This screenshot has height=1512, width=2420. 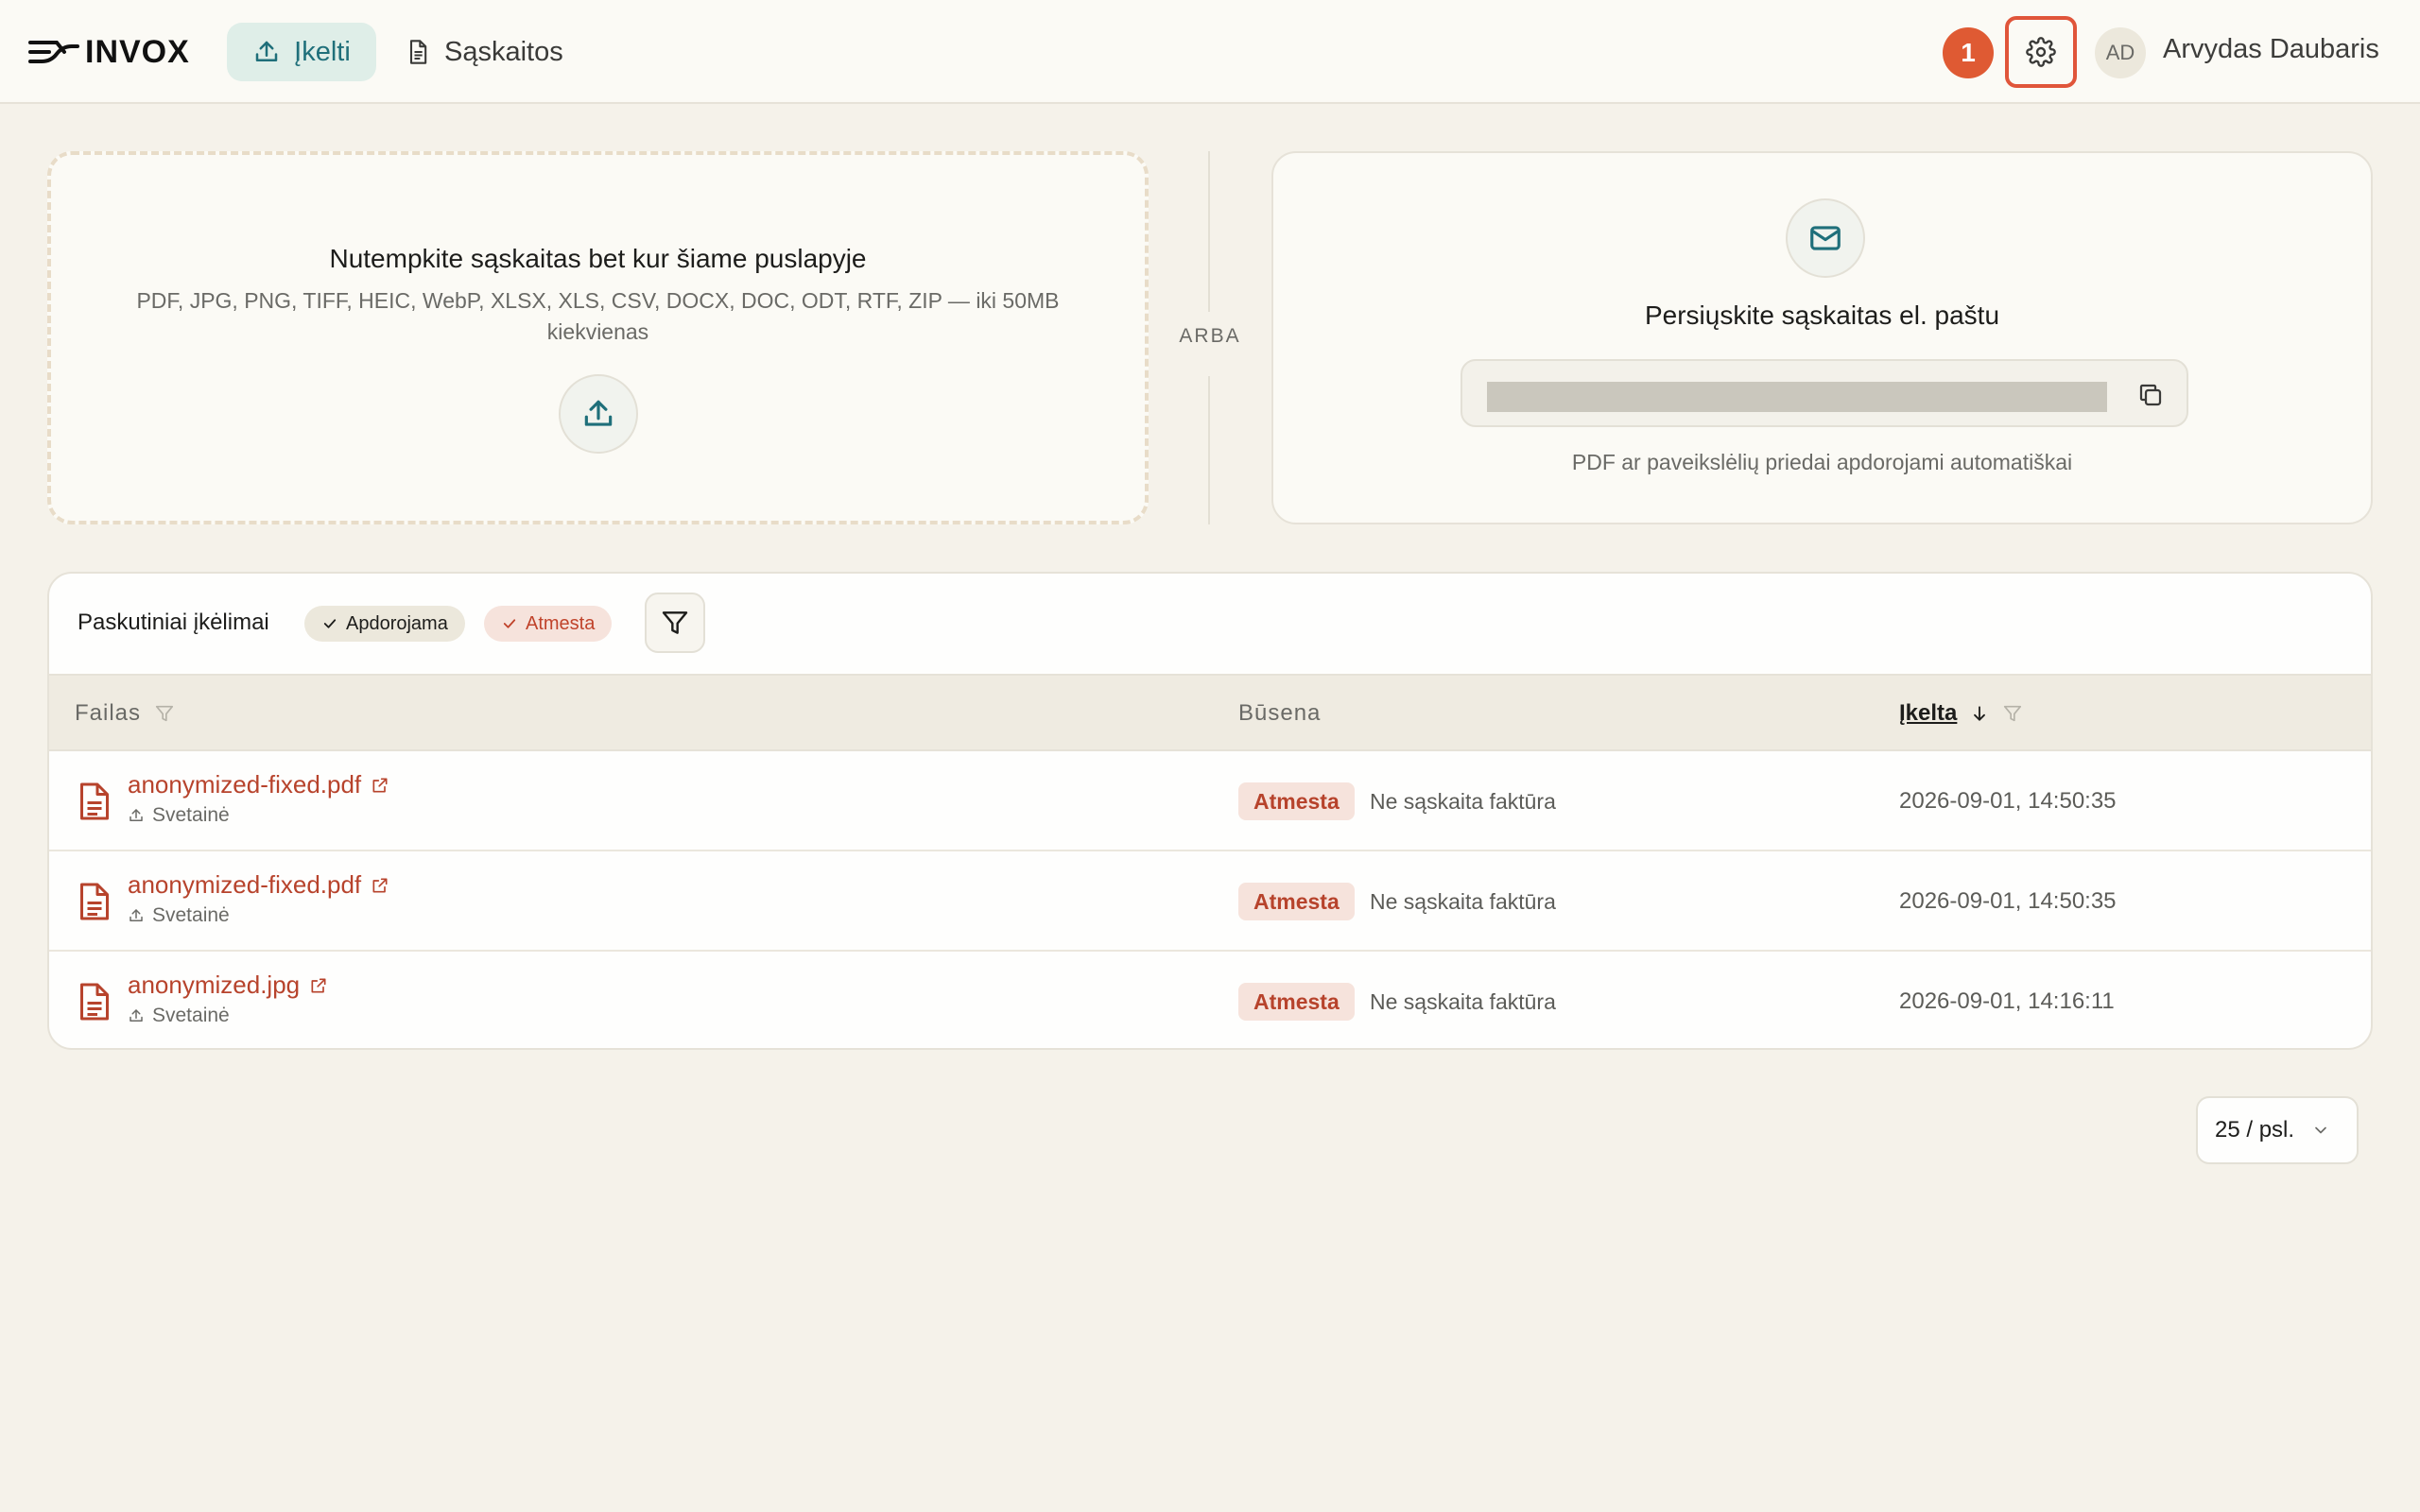 What do you see at coordinates (2271, 49) in the screenshot?
I see `user-name: Arvydas Daubaris` at bounding box center [2271, 49].